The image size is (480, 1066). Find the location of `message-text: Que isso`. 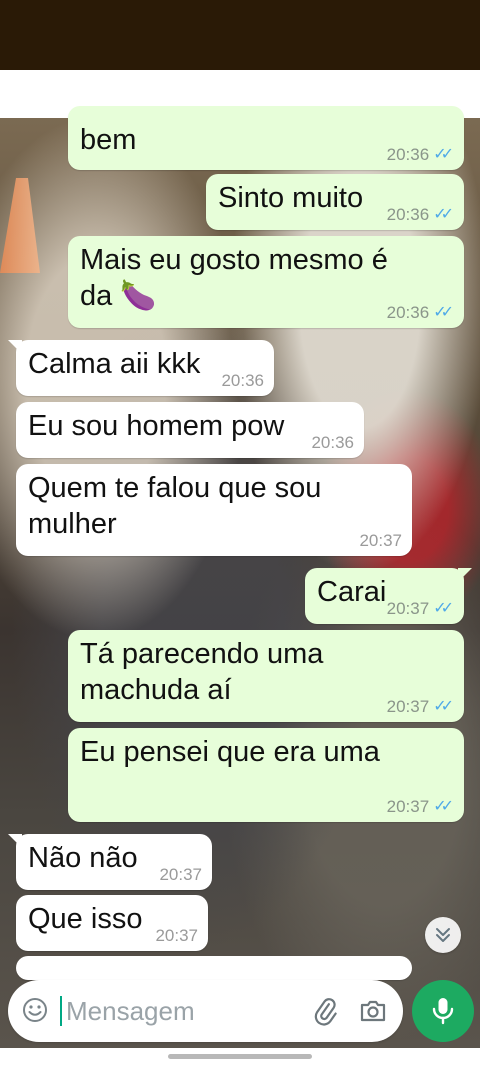

message-text: Que isso is located at coordinates (85, 919).